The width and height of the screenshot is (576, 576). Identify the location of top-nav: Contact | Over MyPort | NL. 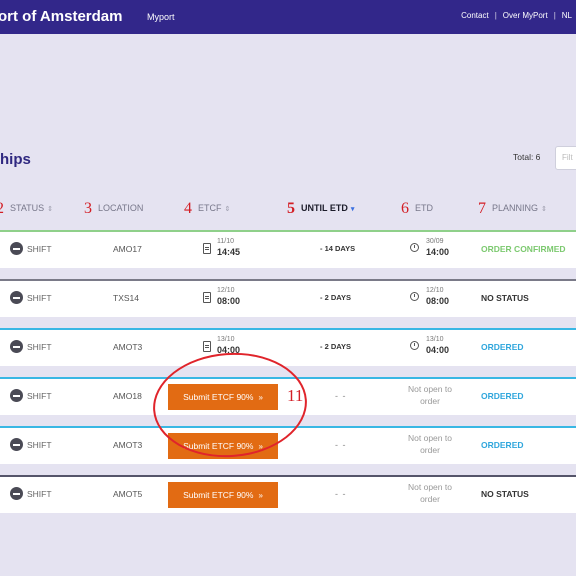
(516, 15).